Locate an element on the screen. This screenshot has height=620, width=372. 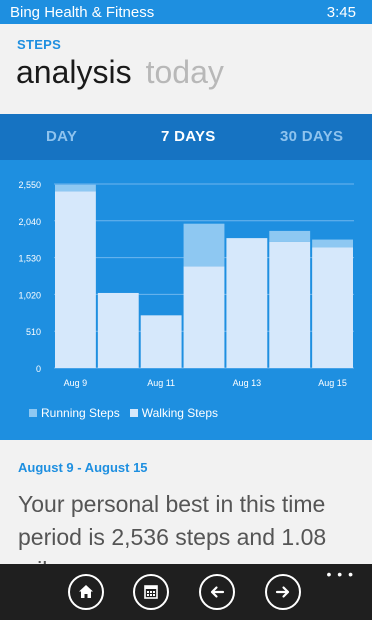
chart-legend: Running Steps Walking Steps is located at coordinates (123, 413).